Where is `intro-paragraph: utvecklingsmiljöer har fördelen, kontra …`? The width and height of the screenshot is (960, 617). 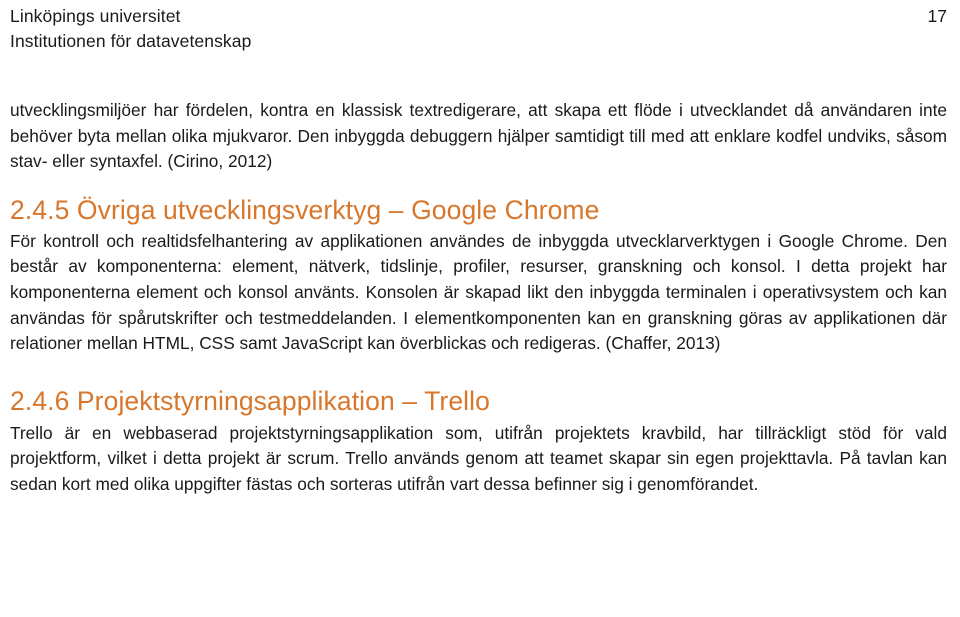
intro-paragraph: utvecklingsmiljöer har fördelen, kontra … is located at coordinates (478, 136).